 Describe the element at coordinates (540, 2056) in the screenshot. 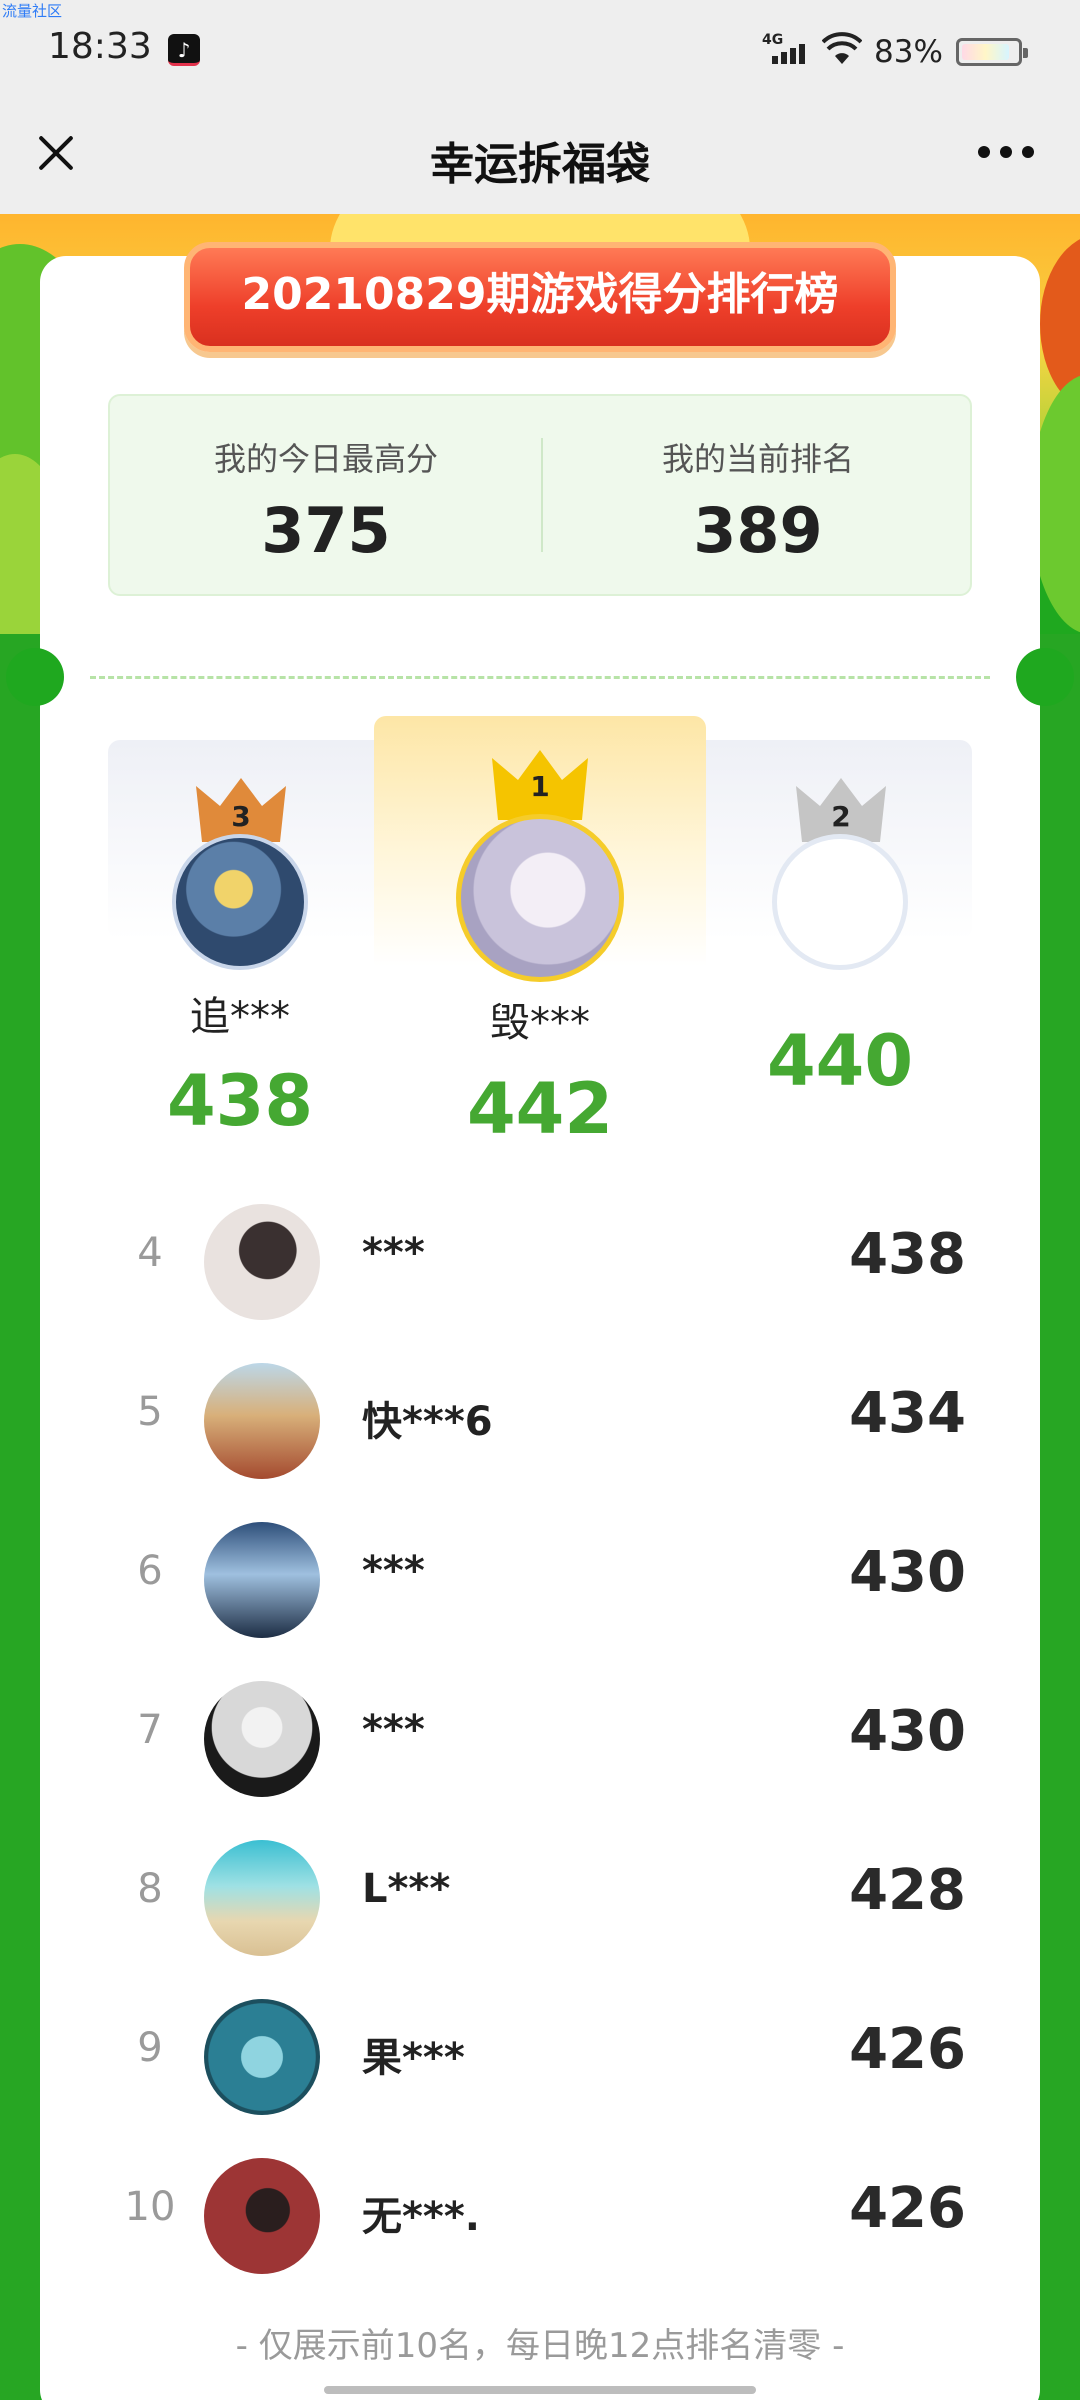

I see `list-item: 9 果*** 426` at that location.